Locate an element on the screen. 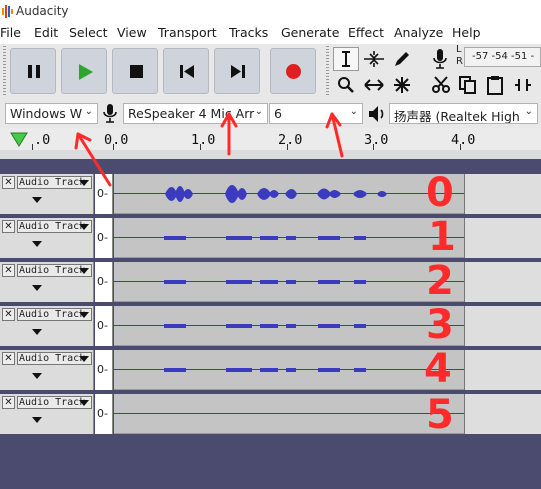 The image size is (541, 489). play-button is located at coordinates (84, 71).